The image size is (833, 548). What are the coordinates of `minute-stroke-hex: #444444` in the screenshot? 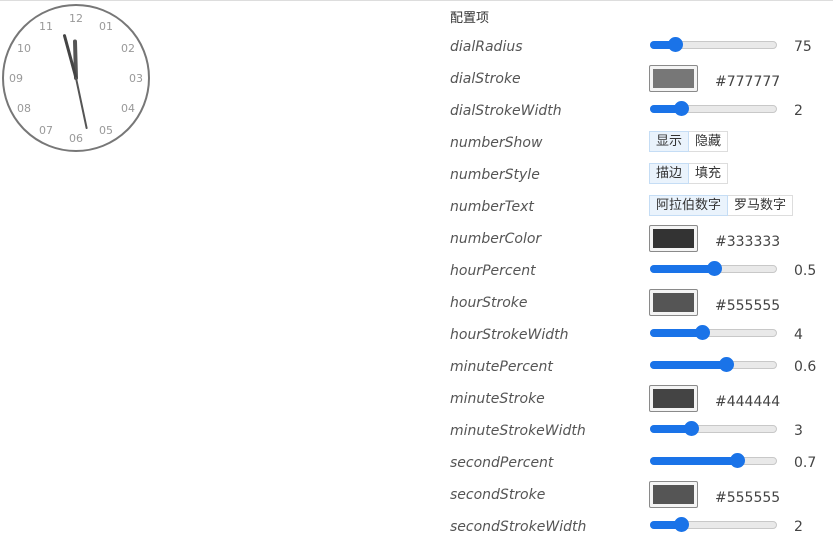 It's located at (748, 402).